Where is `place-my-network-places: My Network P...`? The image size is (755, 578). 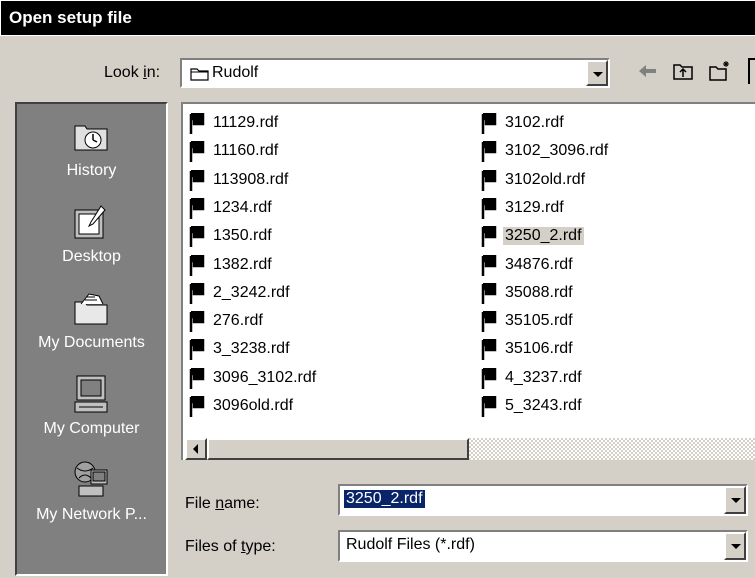
place-my-network-places: My Network P... is located at coordinates (91, 497).